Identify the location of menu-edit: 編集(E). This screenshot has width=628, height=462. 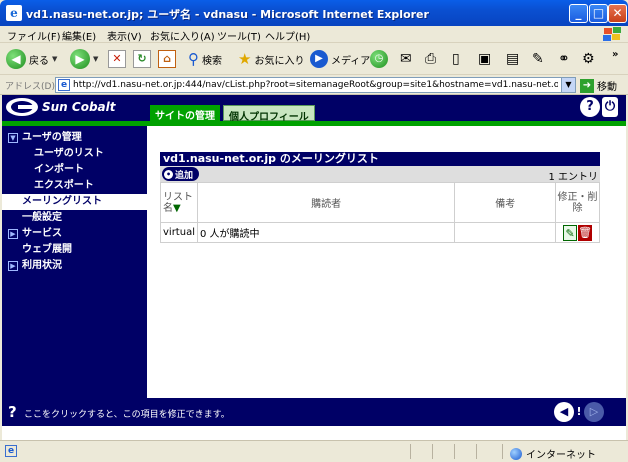
(79, 35).